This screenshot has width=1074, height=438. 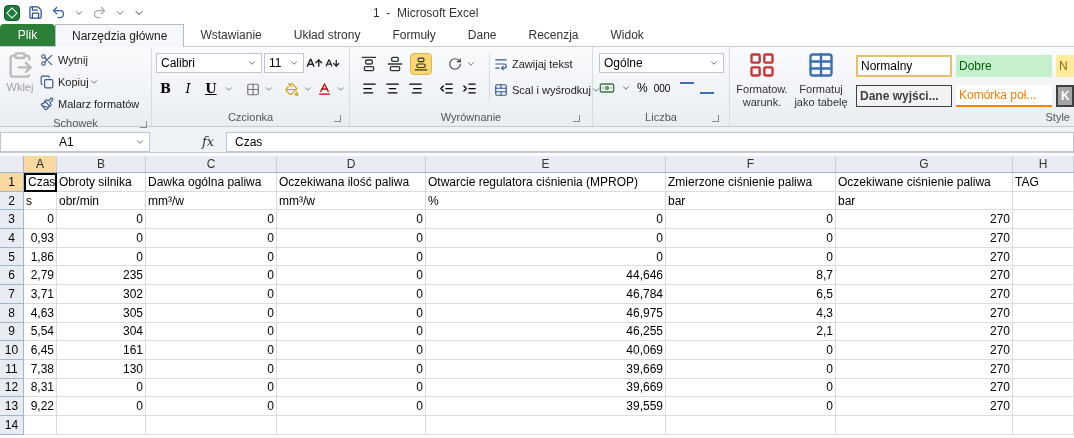 What do you see at coordinates (101, 164) in the screenshot?
I see `column-header: B` at bounding box center [101, 164].